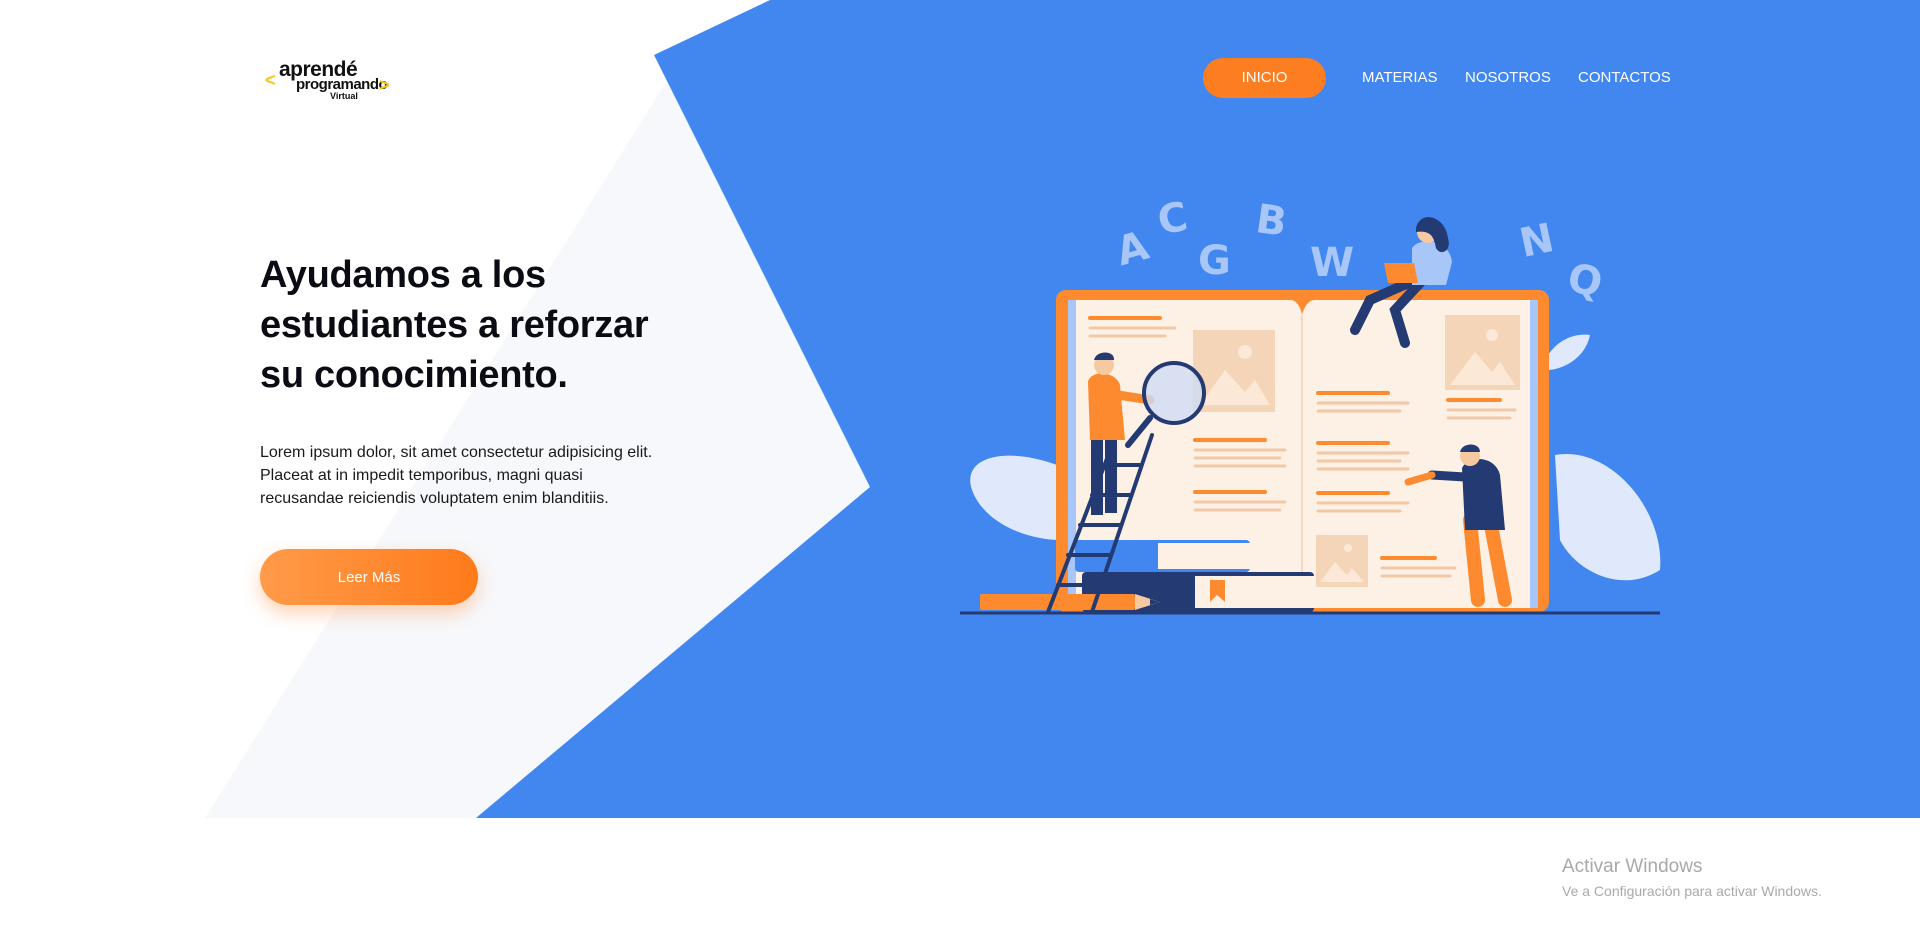 This screenshot has width=1920, height=940. What do you see at coordinates (1400, 78) in the screenshot?
I see `nav-item-materias: MATERIAS` at bounding box center [1400, 78].